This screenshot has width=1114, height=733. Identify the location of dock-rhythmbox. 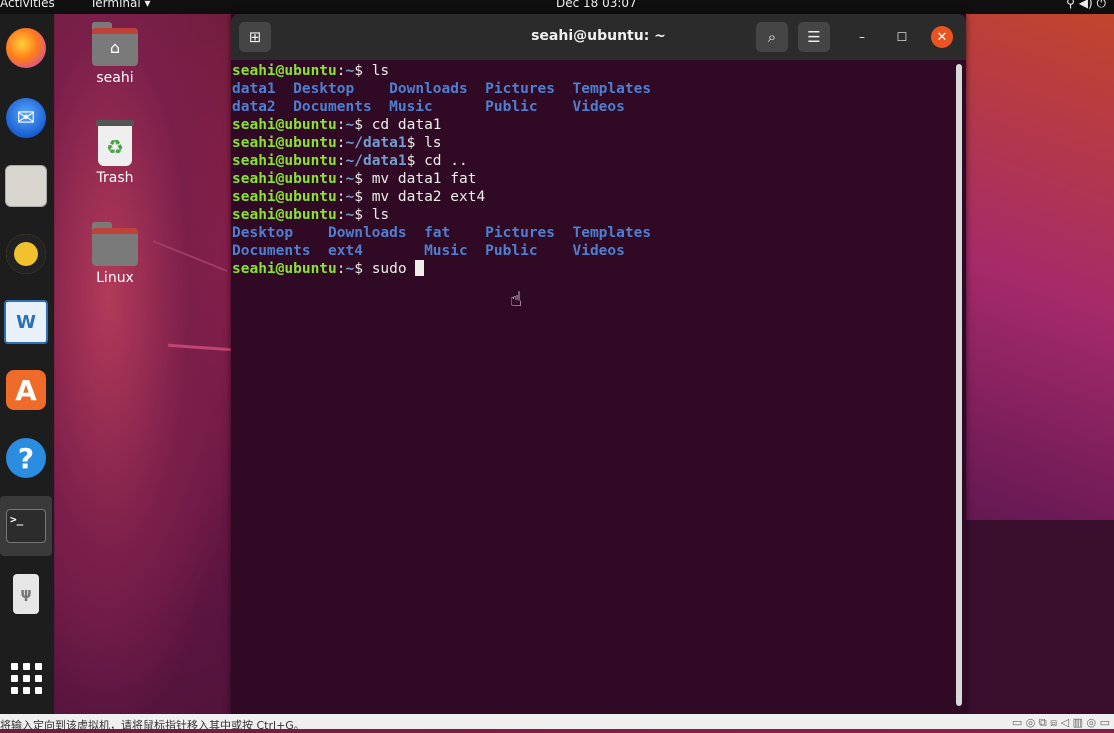
(26, 254).